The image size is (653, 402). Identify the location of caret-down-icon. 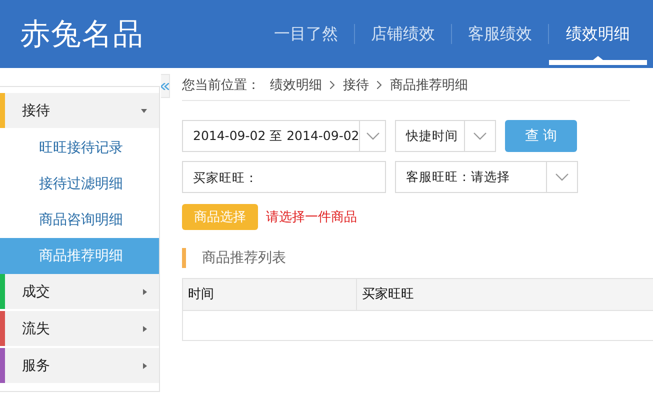
(144, 110).